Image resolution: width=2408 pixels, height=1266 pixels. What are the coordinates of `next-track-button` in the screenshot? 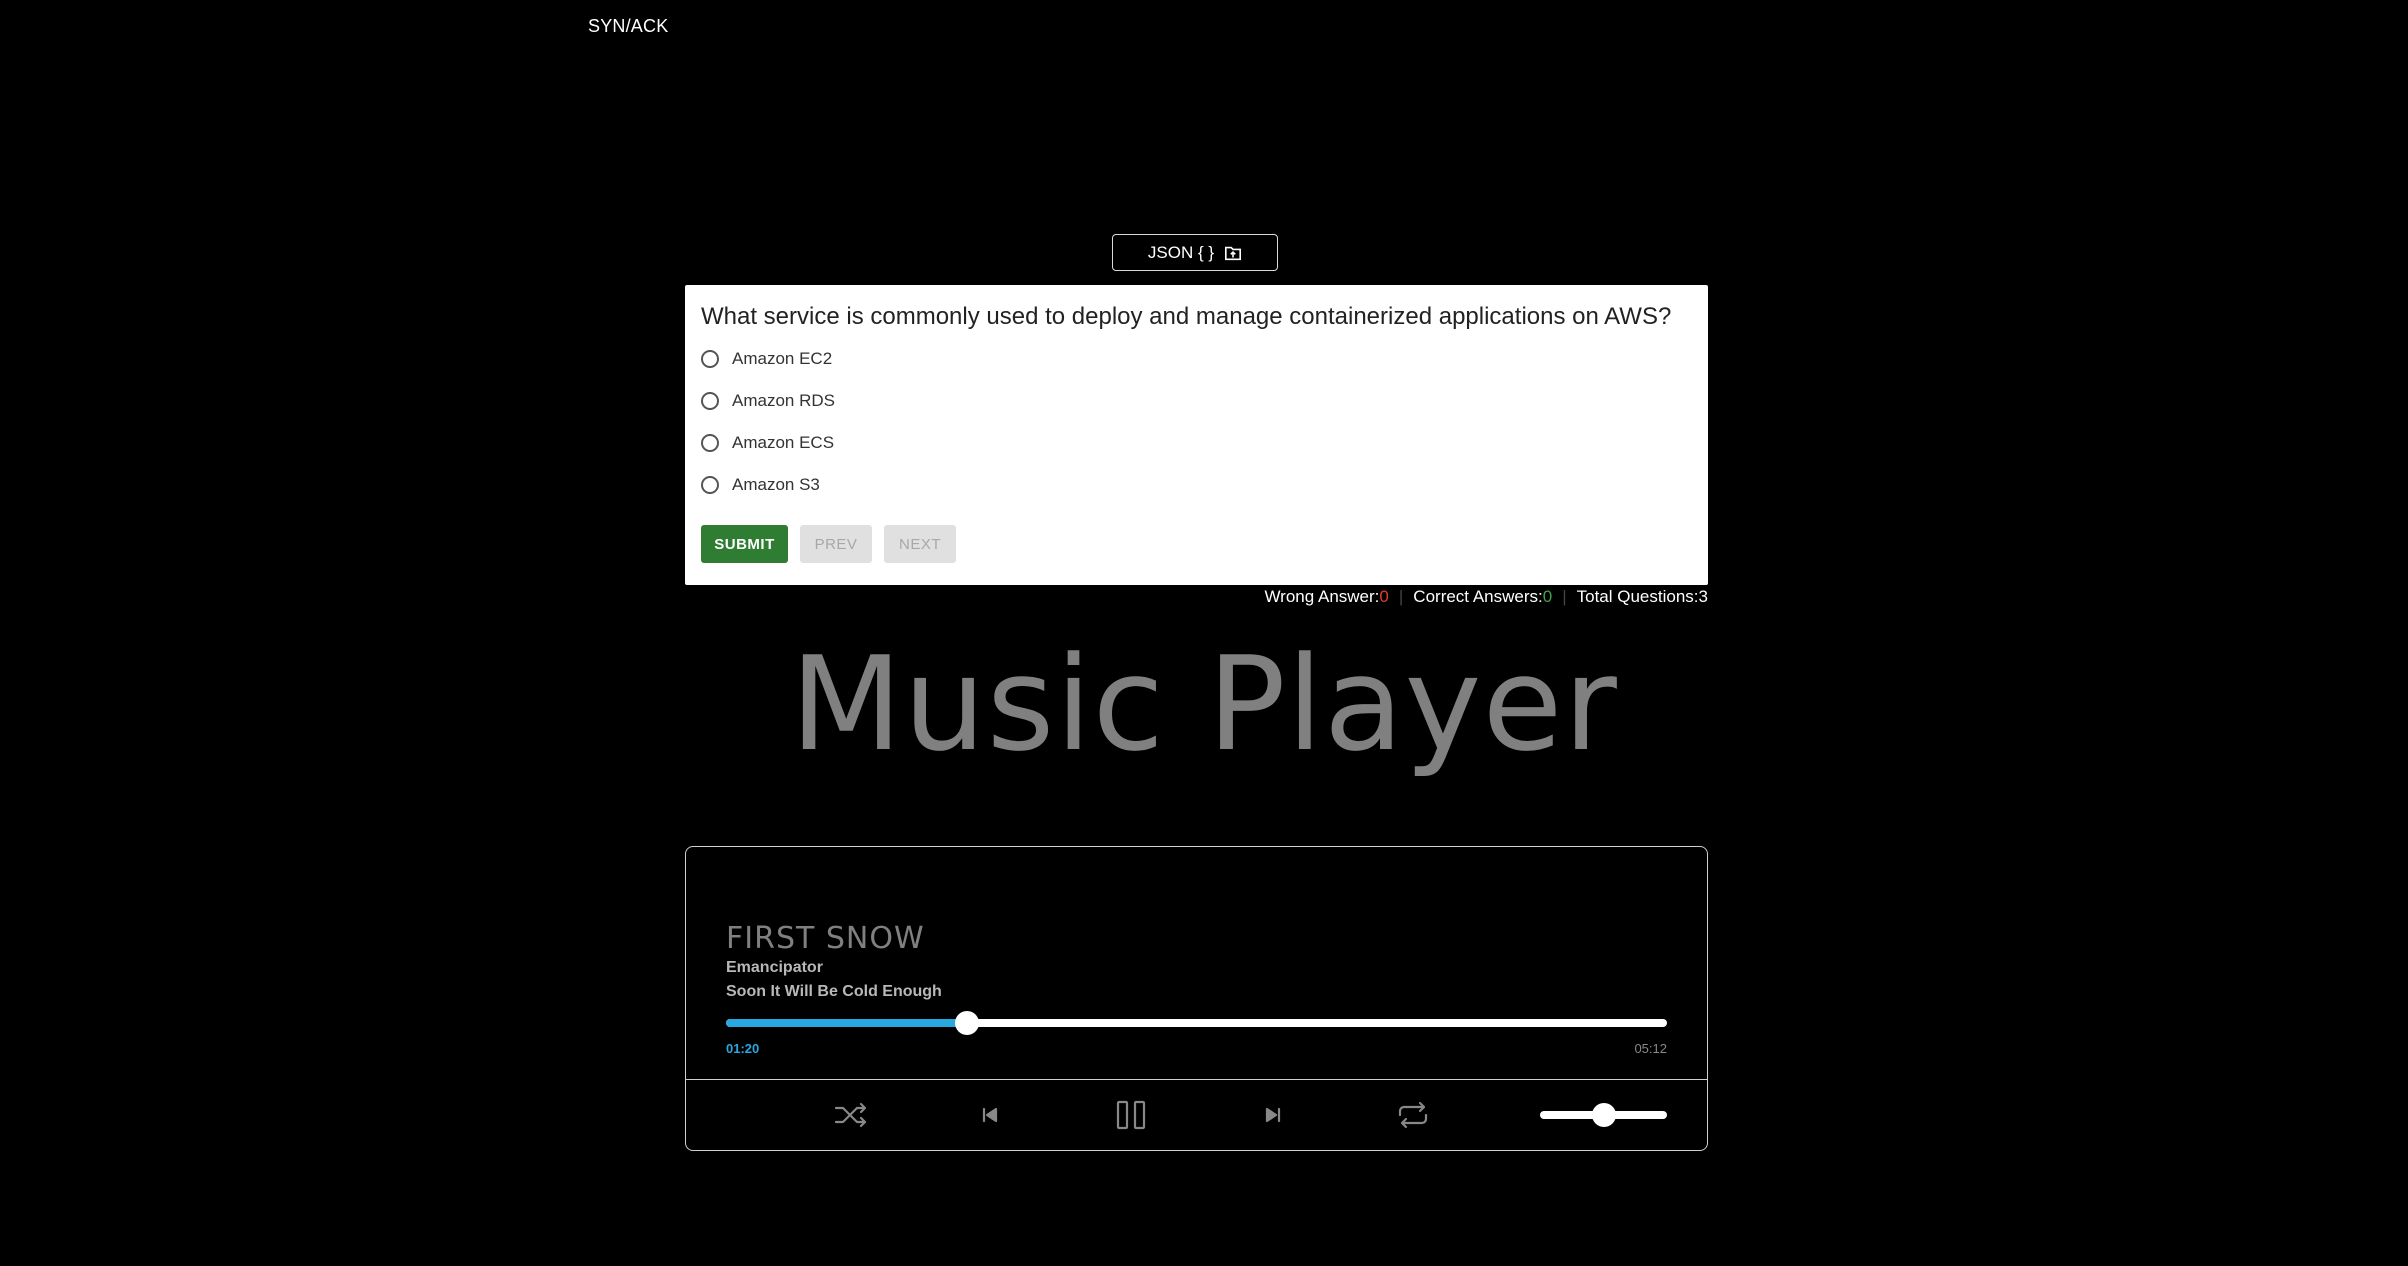 It's located at (1273, 1115).